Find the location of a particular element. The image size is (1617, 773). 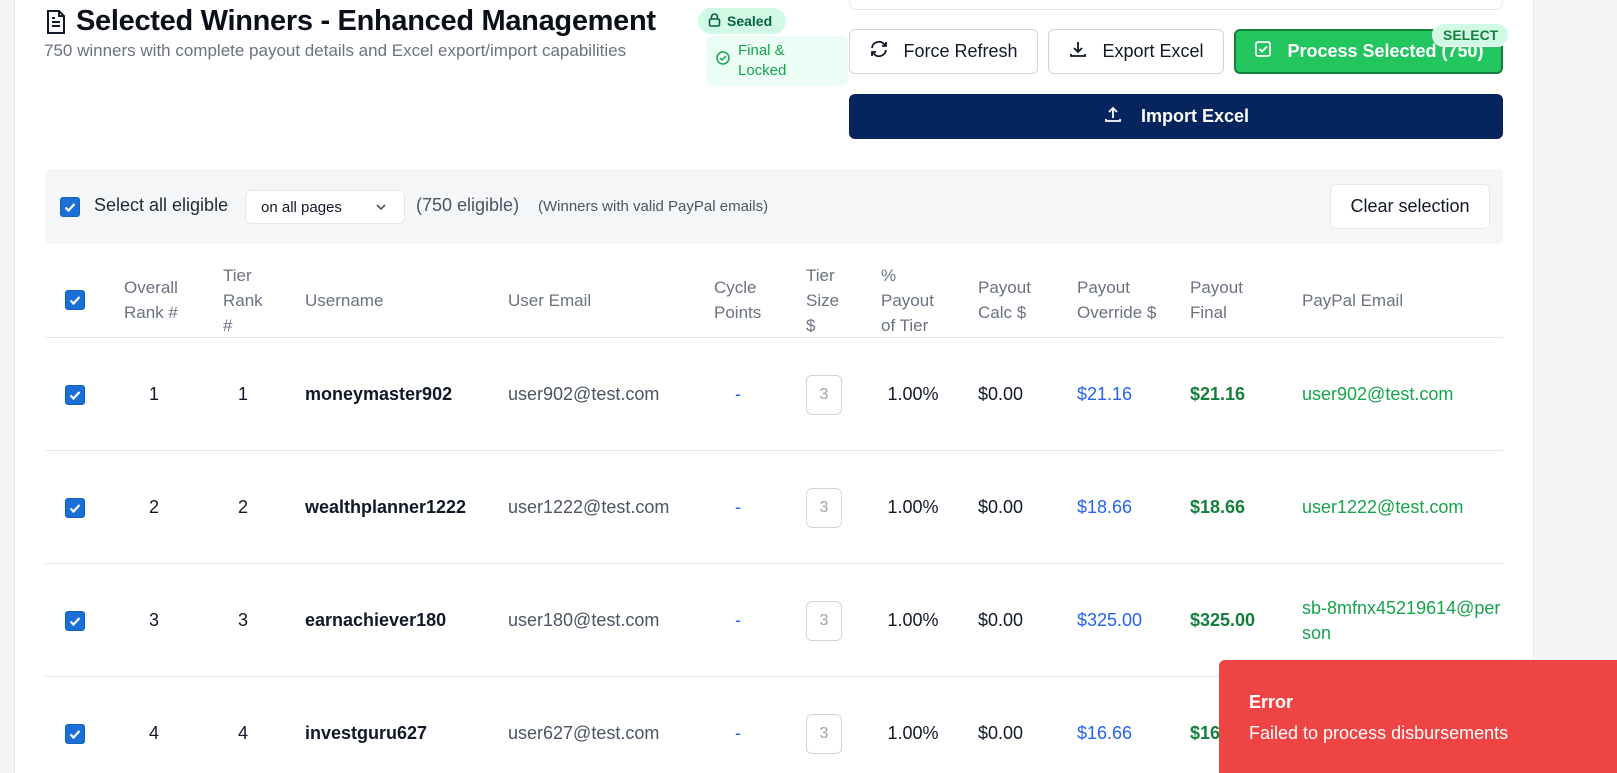

user-email: user627@test.com is located at coordinates (584, 733).